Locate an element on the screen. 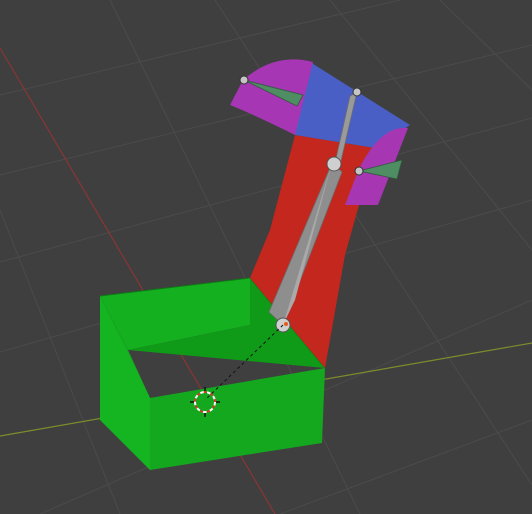 Image resolution: width=532 pixels, height=514 pixels. joint-top-blue is located at coordinates (357, 92).